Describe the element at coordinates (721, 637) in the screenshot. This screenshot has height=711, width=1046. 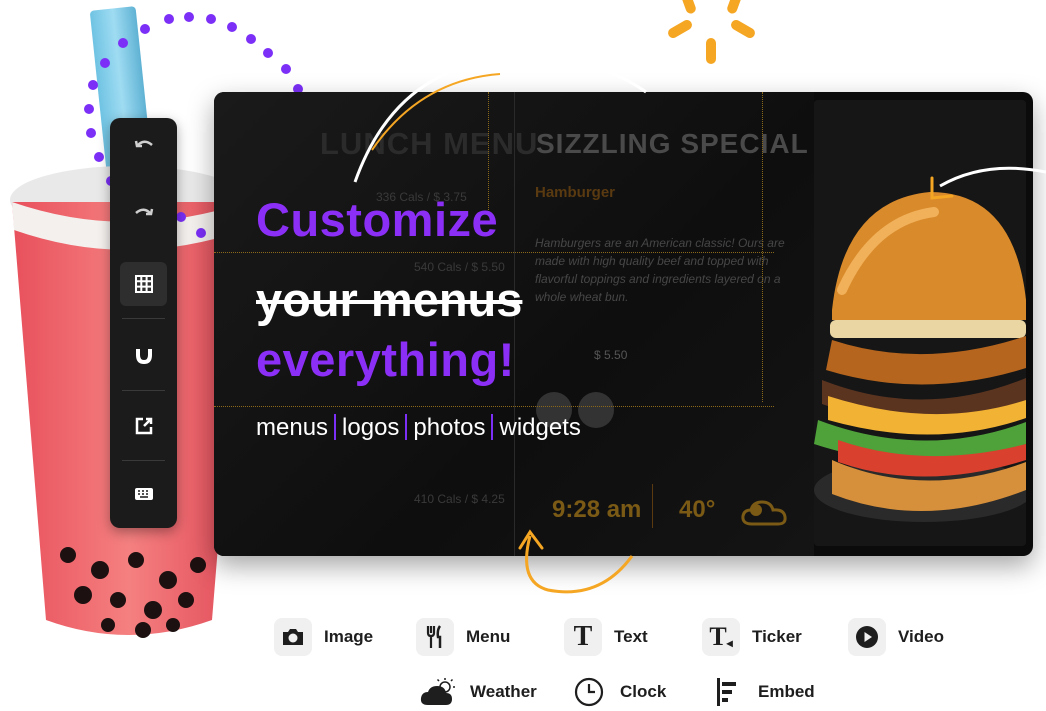
I see `ticker-icon: T ◂` at that location.